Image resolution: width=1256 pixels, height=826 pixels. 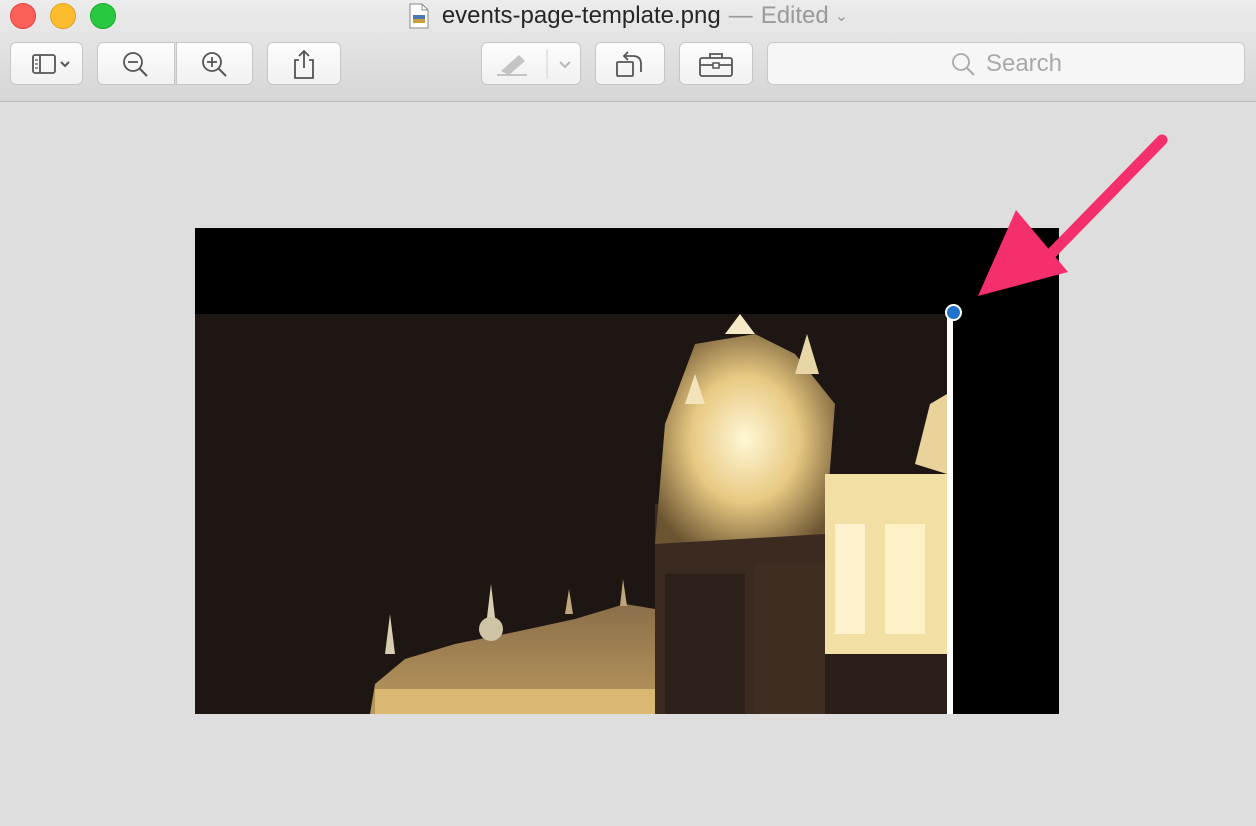 I want to click on share-button, so click(x=304, y=63).